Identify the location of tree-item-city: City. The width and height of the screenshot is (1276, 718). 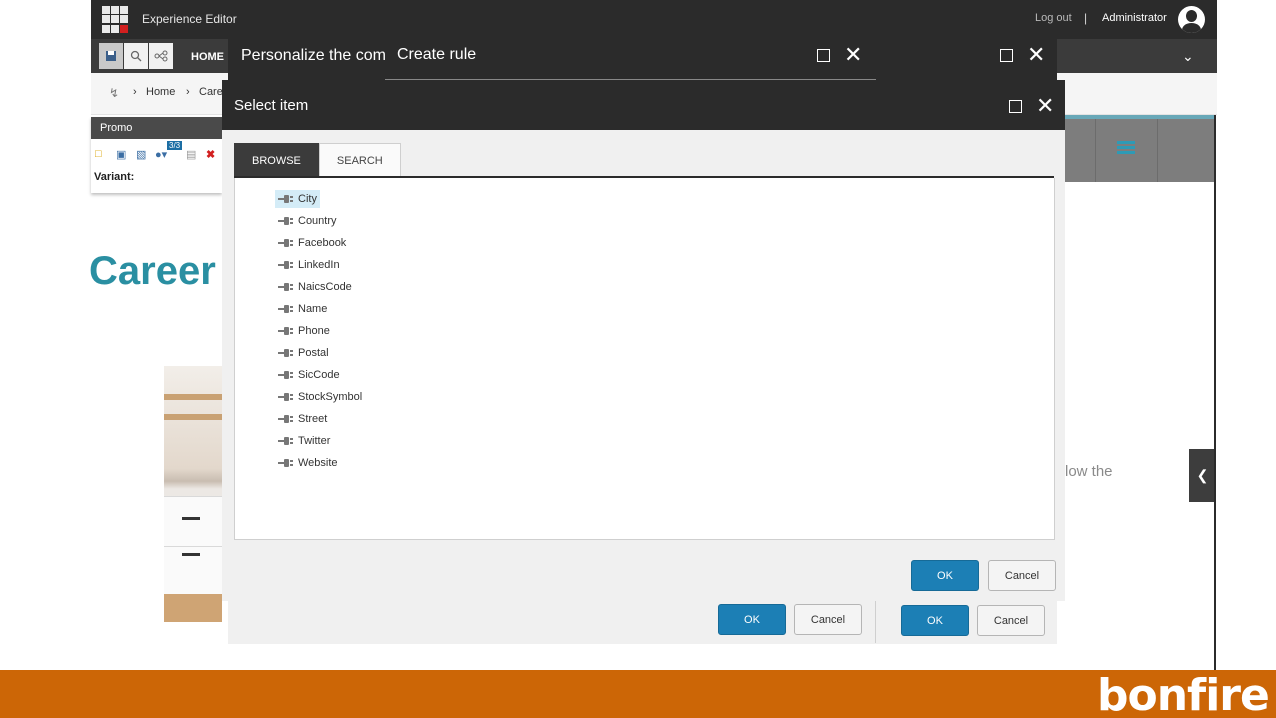
(297, 199).